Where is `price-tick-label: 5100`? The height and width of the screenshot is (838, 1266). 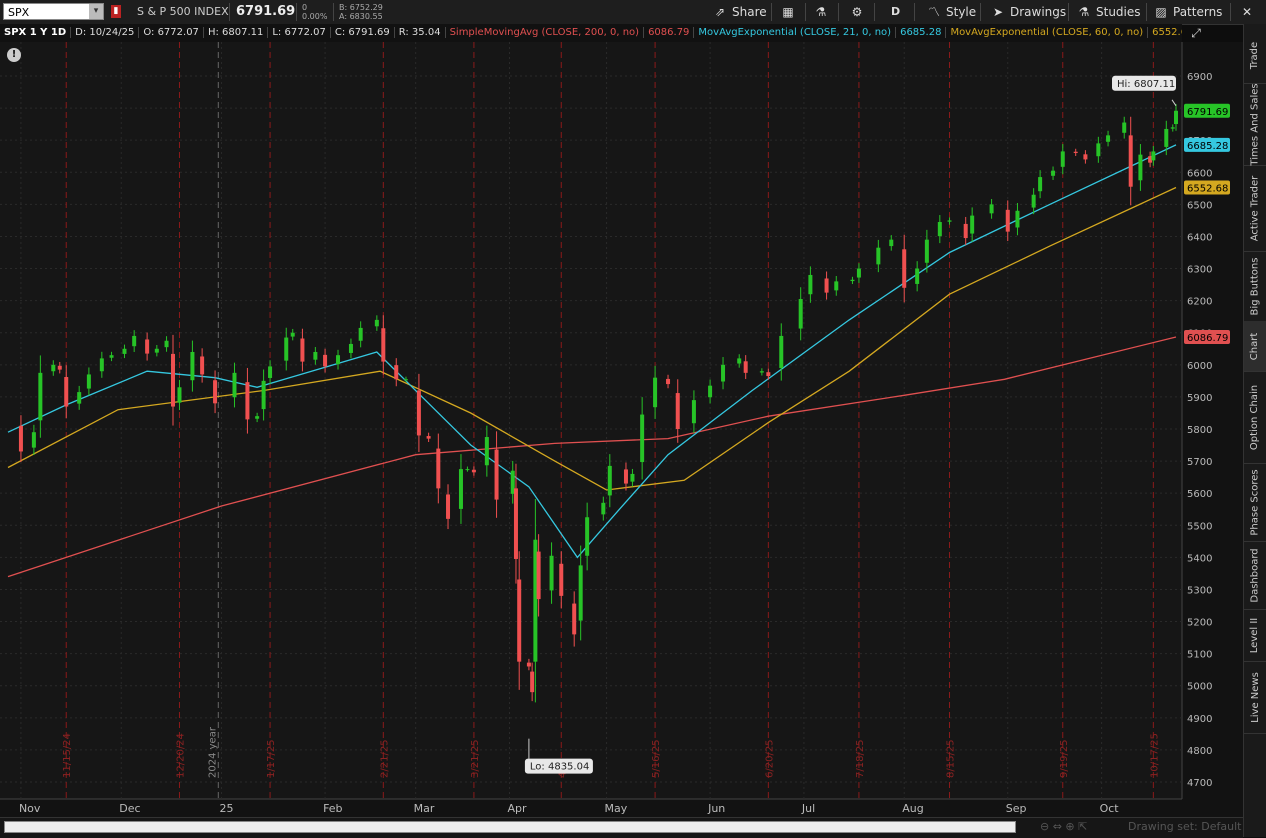 price-tick-label: 5100 is located at coordinates (1199, 655).